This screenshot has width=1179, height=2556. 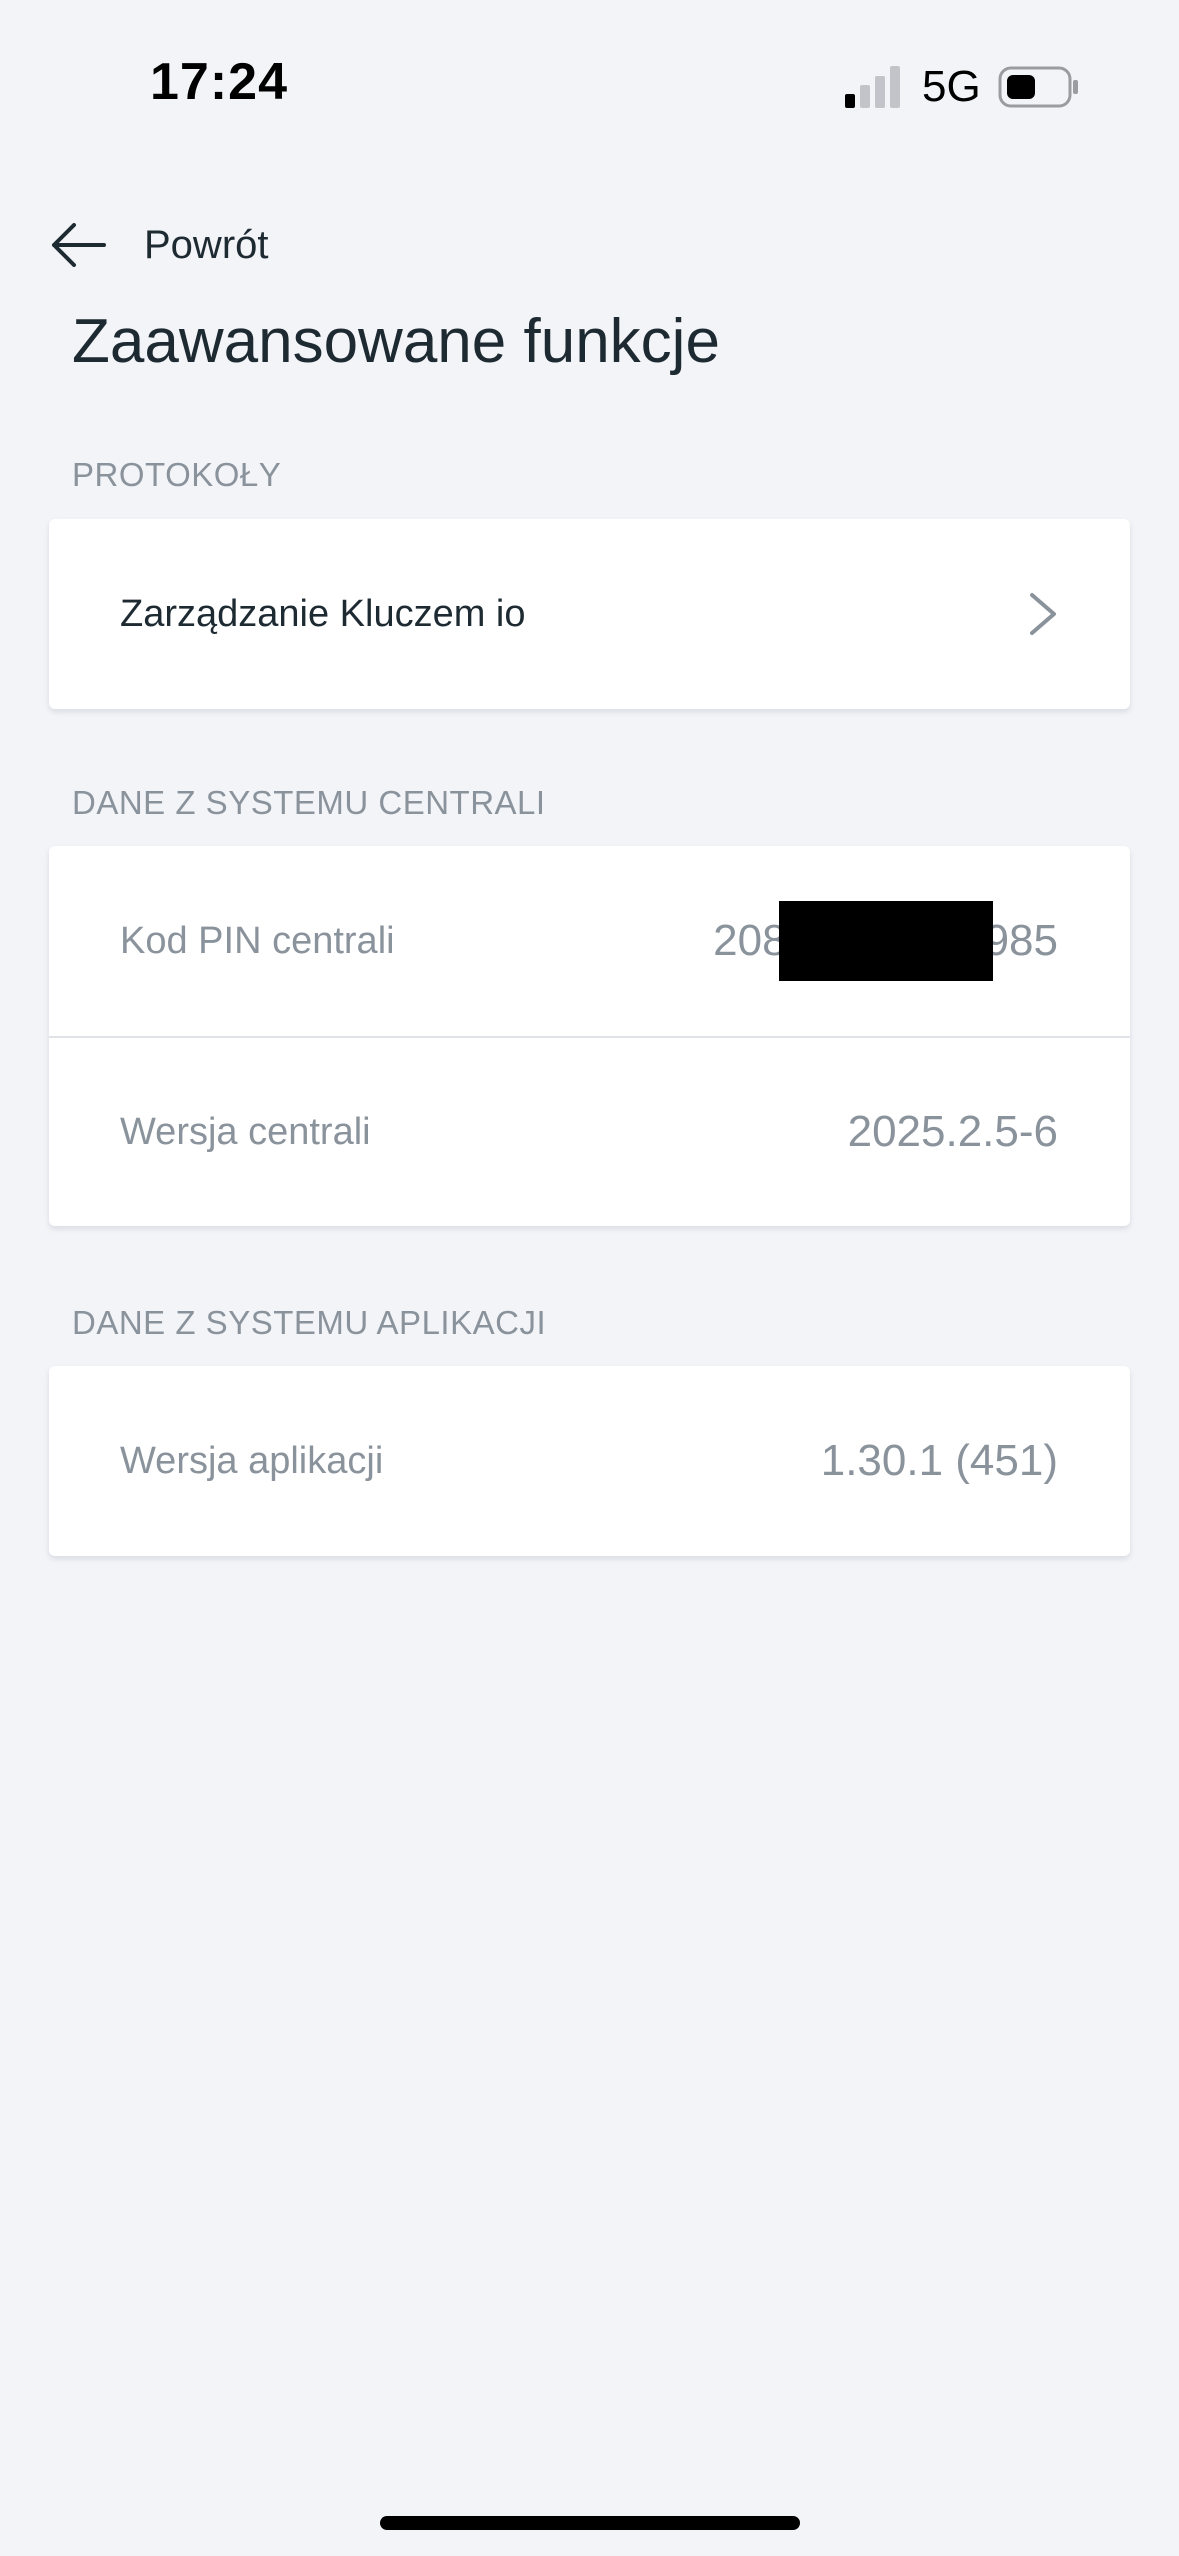 What do you see at coordinates (589, 941) in the screenshot?
I see `hub-pin-row: Kod PIN centrali 208 985` at bounding box center [589, 941].